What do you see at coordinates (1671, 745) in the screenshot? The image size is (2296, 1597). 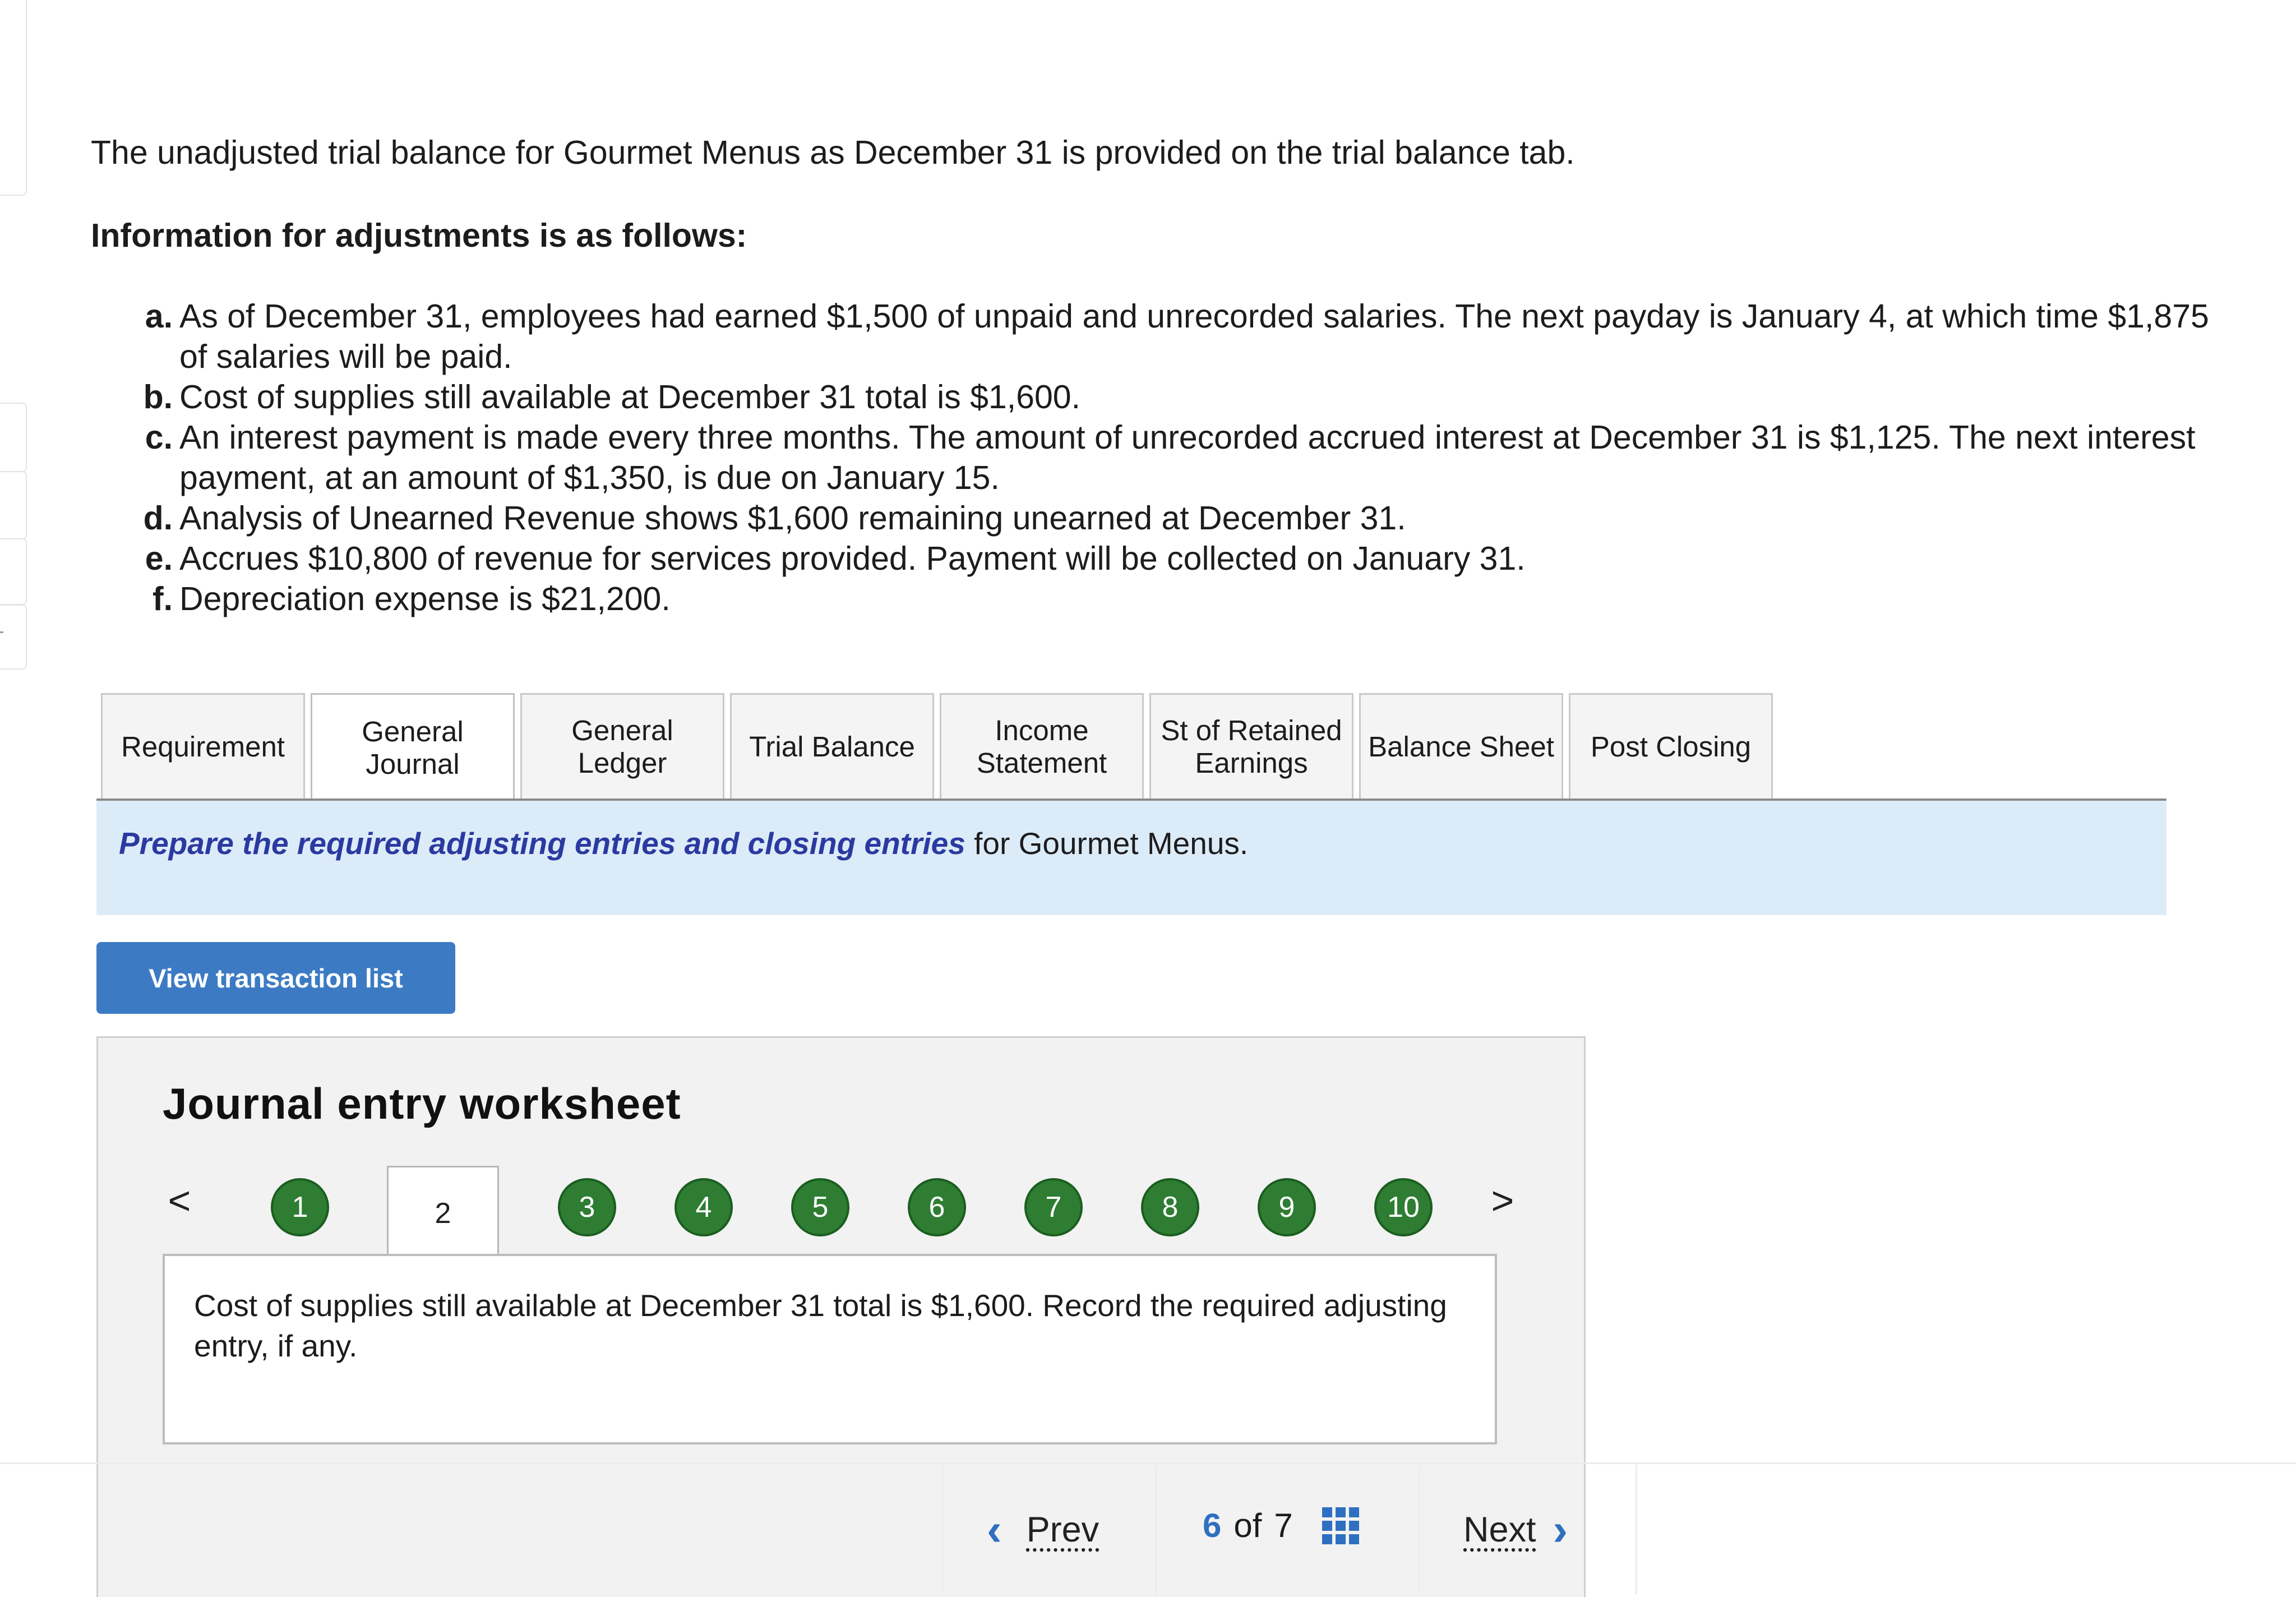 I see `tab-post-closing: Post Closing` at bounding box center [1671, 745].